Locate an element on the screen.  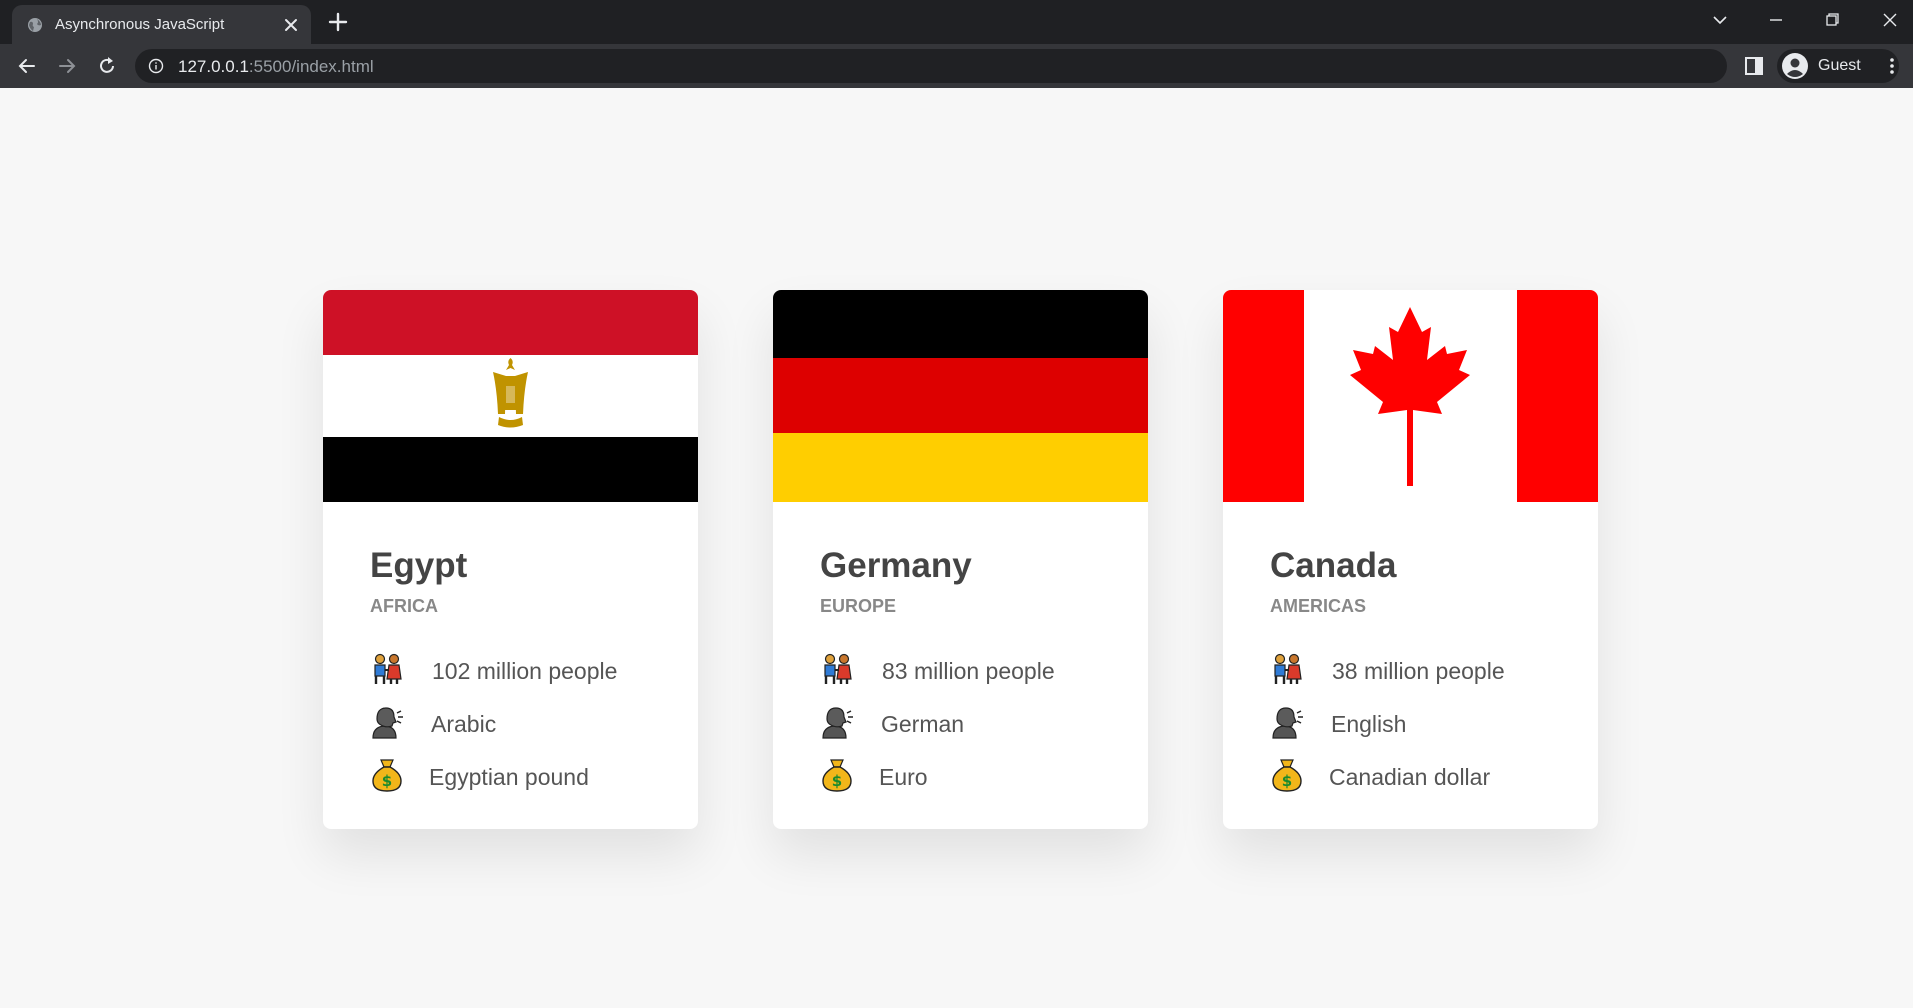
more-menu-icon is located at coordinates (1892, 66).